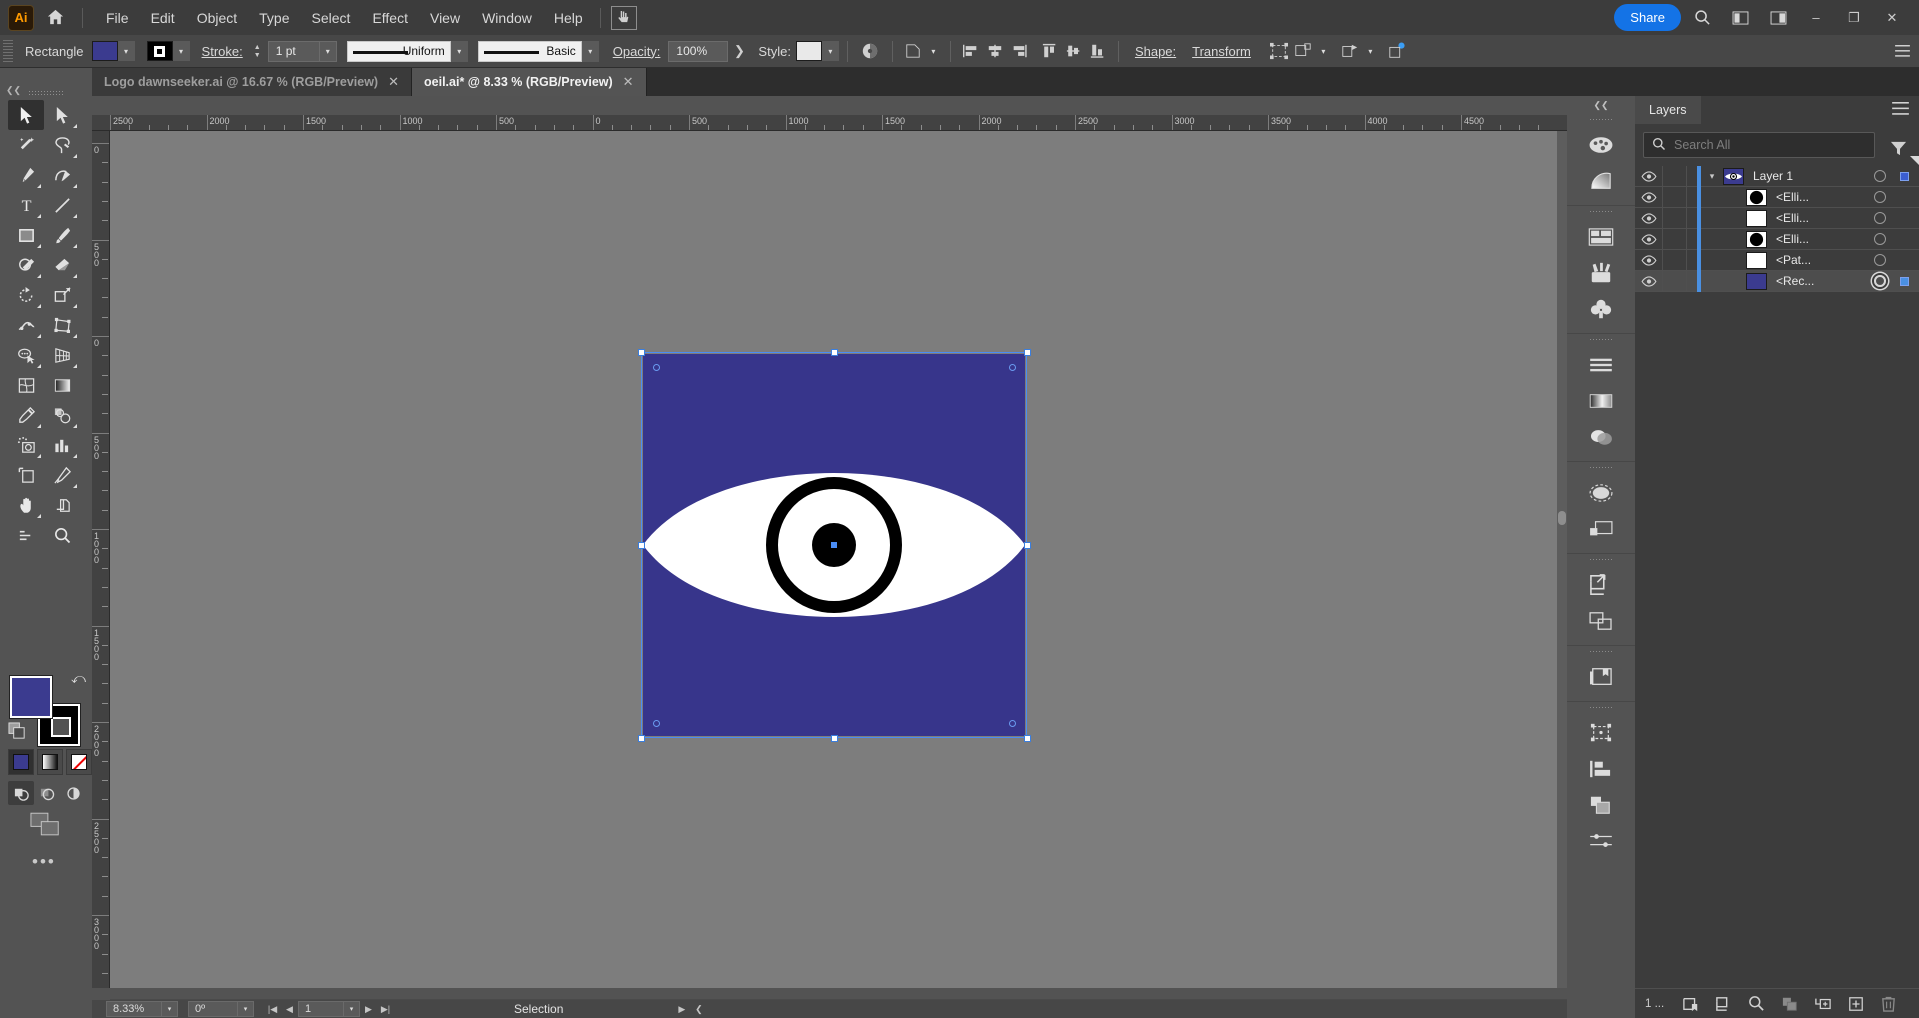  I want to click on fill-swatch, so click(104, 51).